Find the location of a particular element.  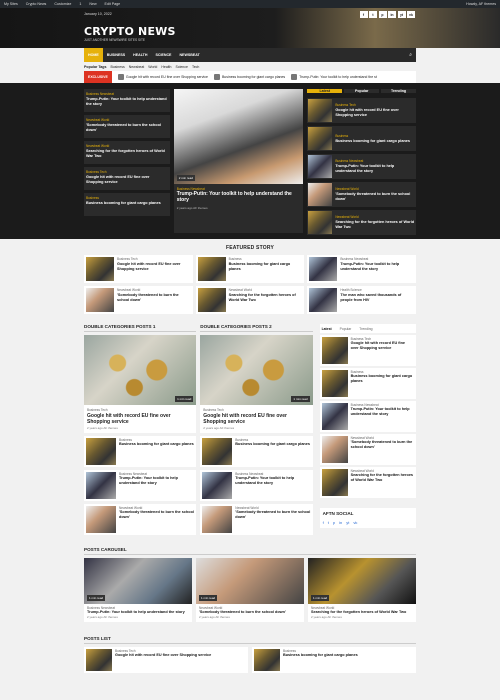

linkedin-icon: in is located at coordinates (340, 522).